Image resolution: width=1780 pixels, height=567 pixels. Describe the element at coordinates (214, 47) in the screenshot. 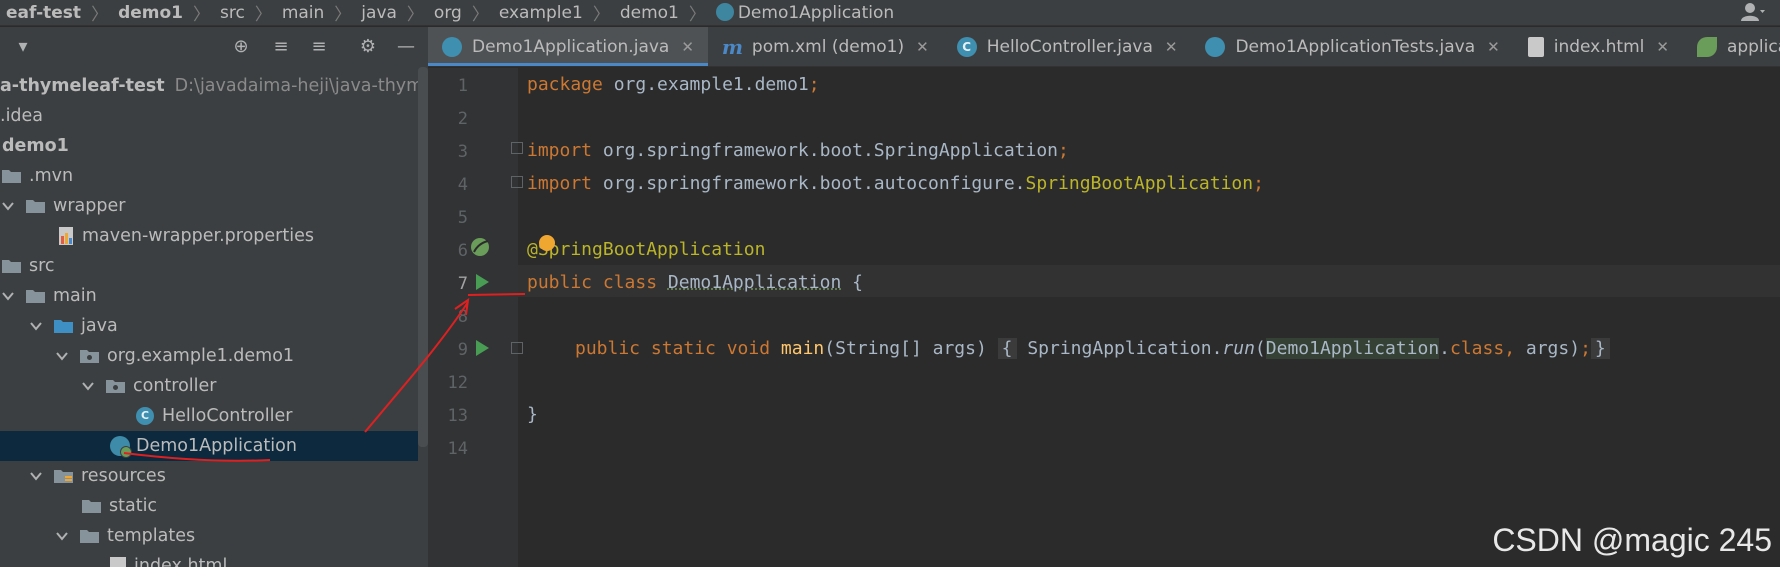

I see `project-toolbar: ▾ ⊕ ≡ ≡ ⚙ —` at that location.